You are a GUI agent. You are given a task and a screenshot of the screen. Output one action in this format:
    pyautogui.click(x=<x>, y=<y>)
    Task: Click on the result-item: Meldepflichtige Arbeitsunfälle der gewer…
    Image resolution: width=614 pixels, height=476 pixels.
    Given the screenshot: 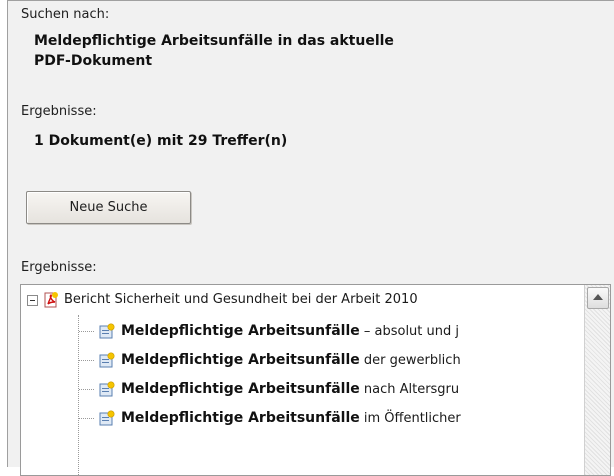 What is the action you would take?
    pyautogui.click(x=301, y=360)
    